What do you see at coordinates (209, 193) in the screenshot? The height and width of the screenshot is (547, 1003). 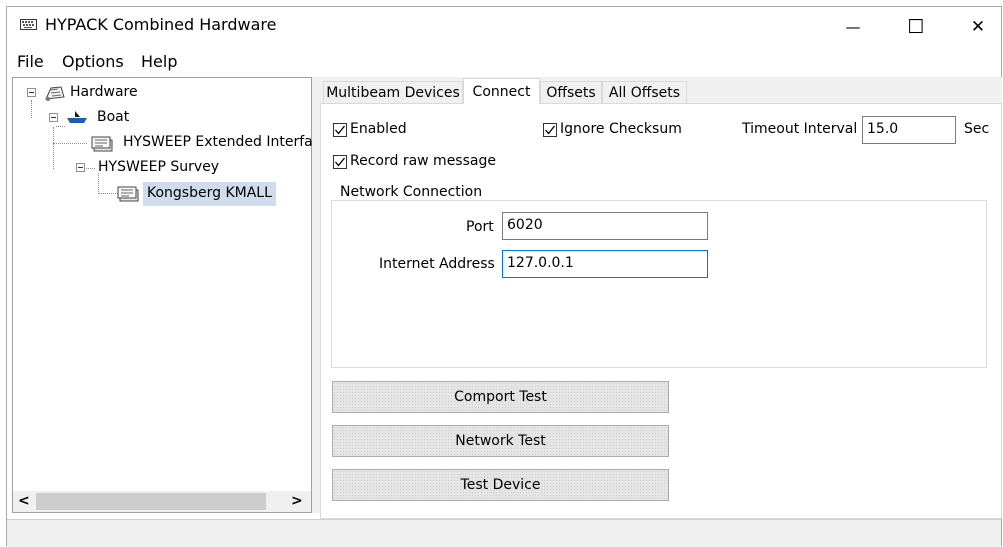 I see `tree-item-kongsberg-kmall: Kongsberg KMALL` at bounding box center [209, 193].